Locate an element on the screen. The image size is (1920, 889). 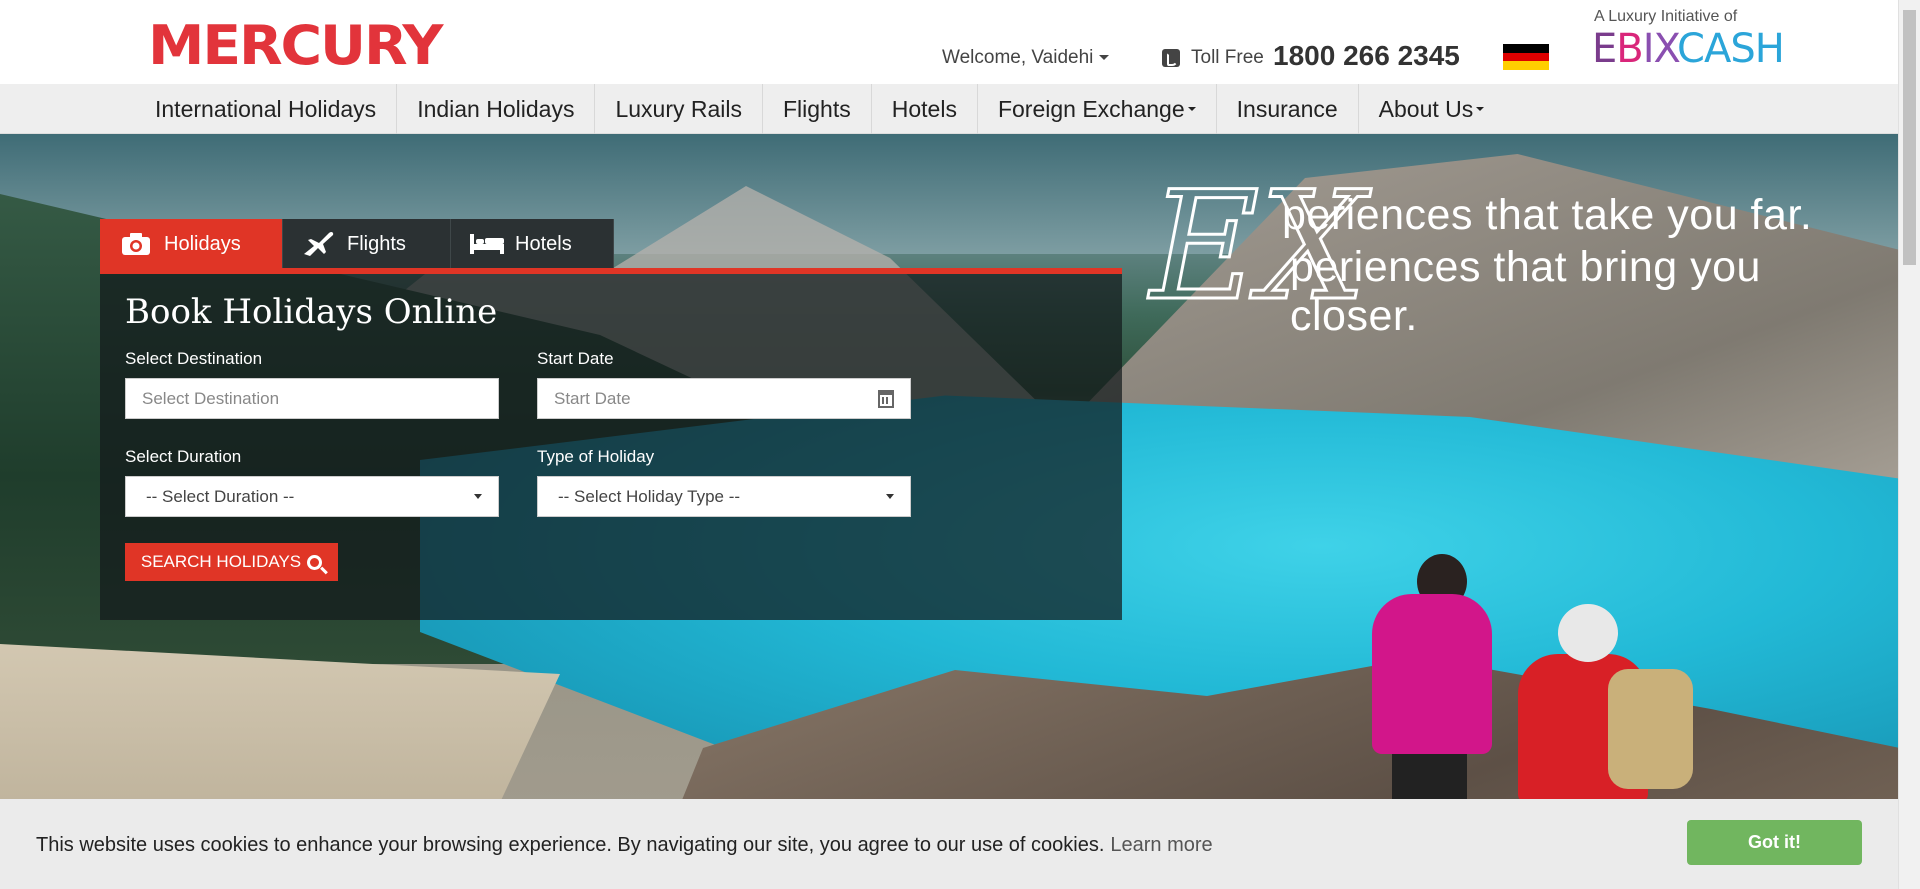
welcome-text: Welcome, Vaidehi is located at coordinates (1018, 57).